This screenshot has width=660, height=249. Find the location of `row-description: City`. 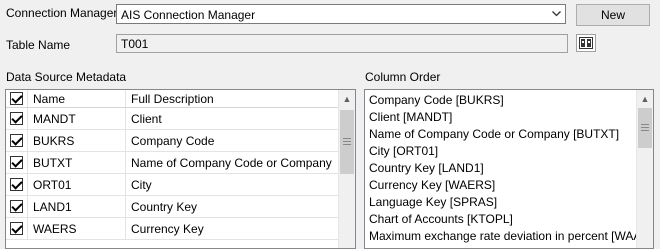

row-description: City is located at coordinates (141, 185).